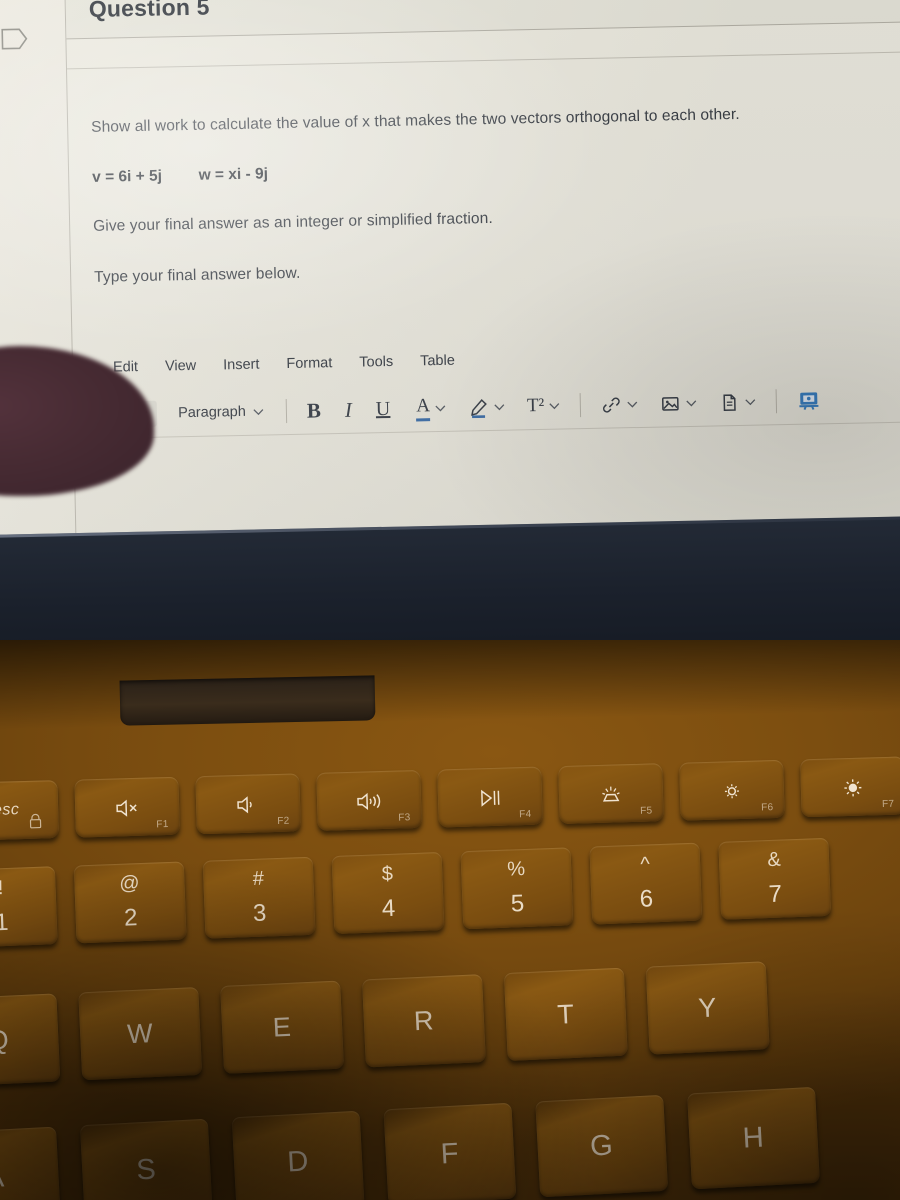 This screenshot has width=900, height=1200. I want to click on text-color-button: A, so click(431, 408).